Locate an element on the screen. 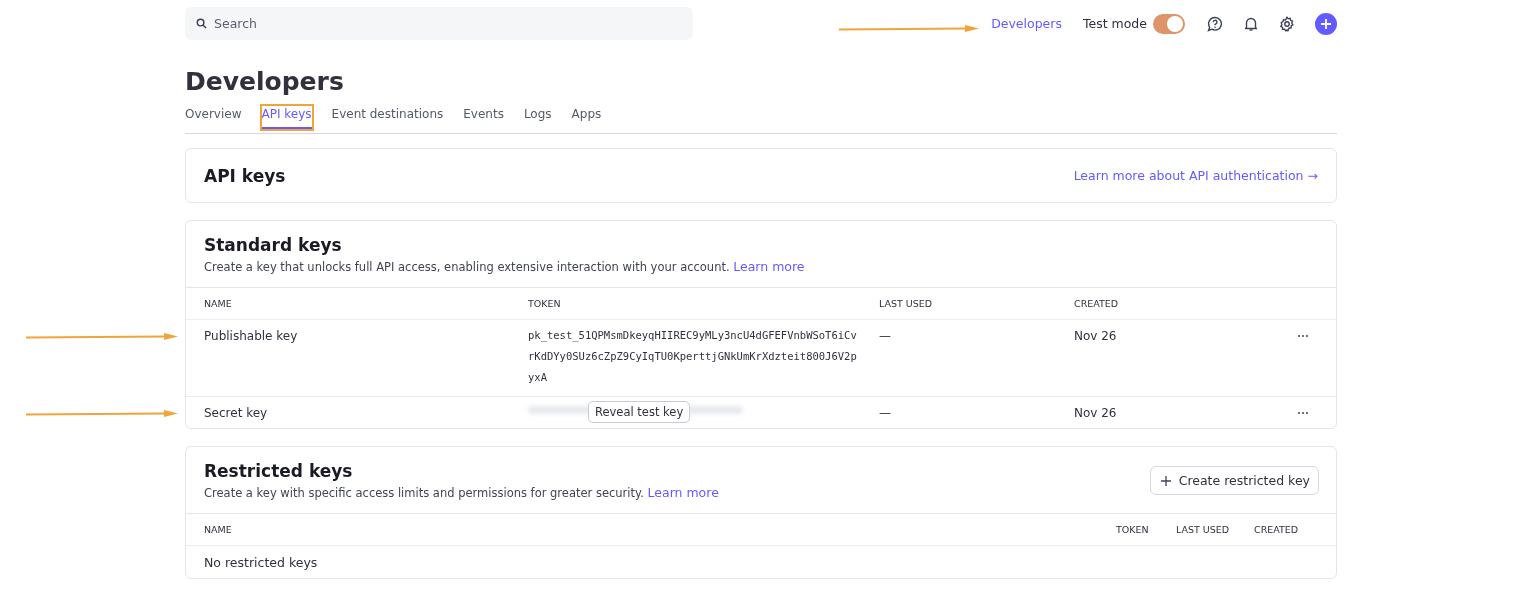  empty-message: No restricted keys is located at coordinates (261, 562).